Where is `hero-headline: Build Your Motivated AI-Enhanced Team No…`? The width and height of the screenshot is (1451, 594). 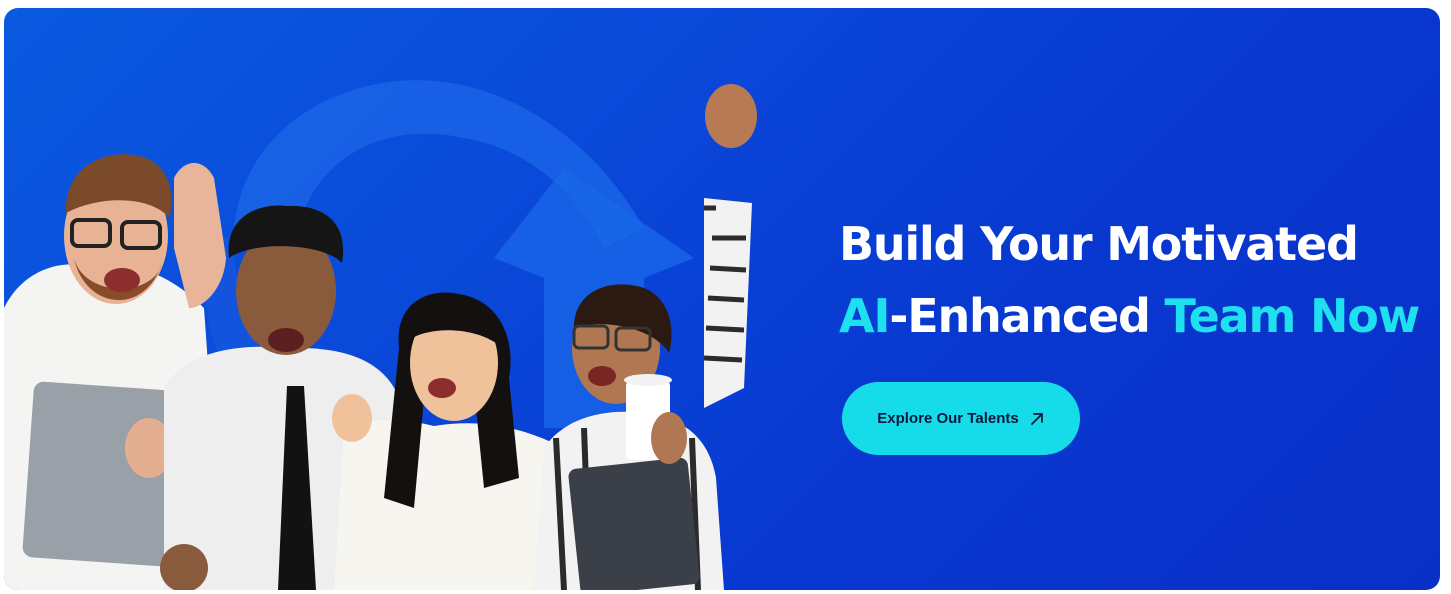
hero-headline: Build Your Motivated AI-Enhanced Team No… is located at coordinates (1134, 280).